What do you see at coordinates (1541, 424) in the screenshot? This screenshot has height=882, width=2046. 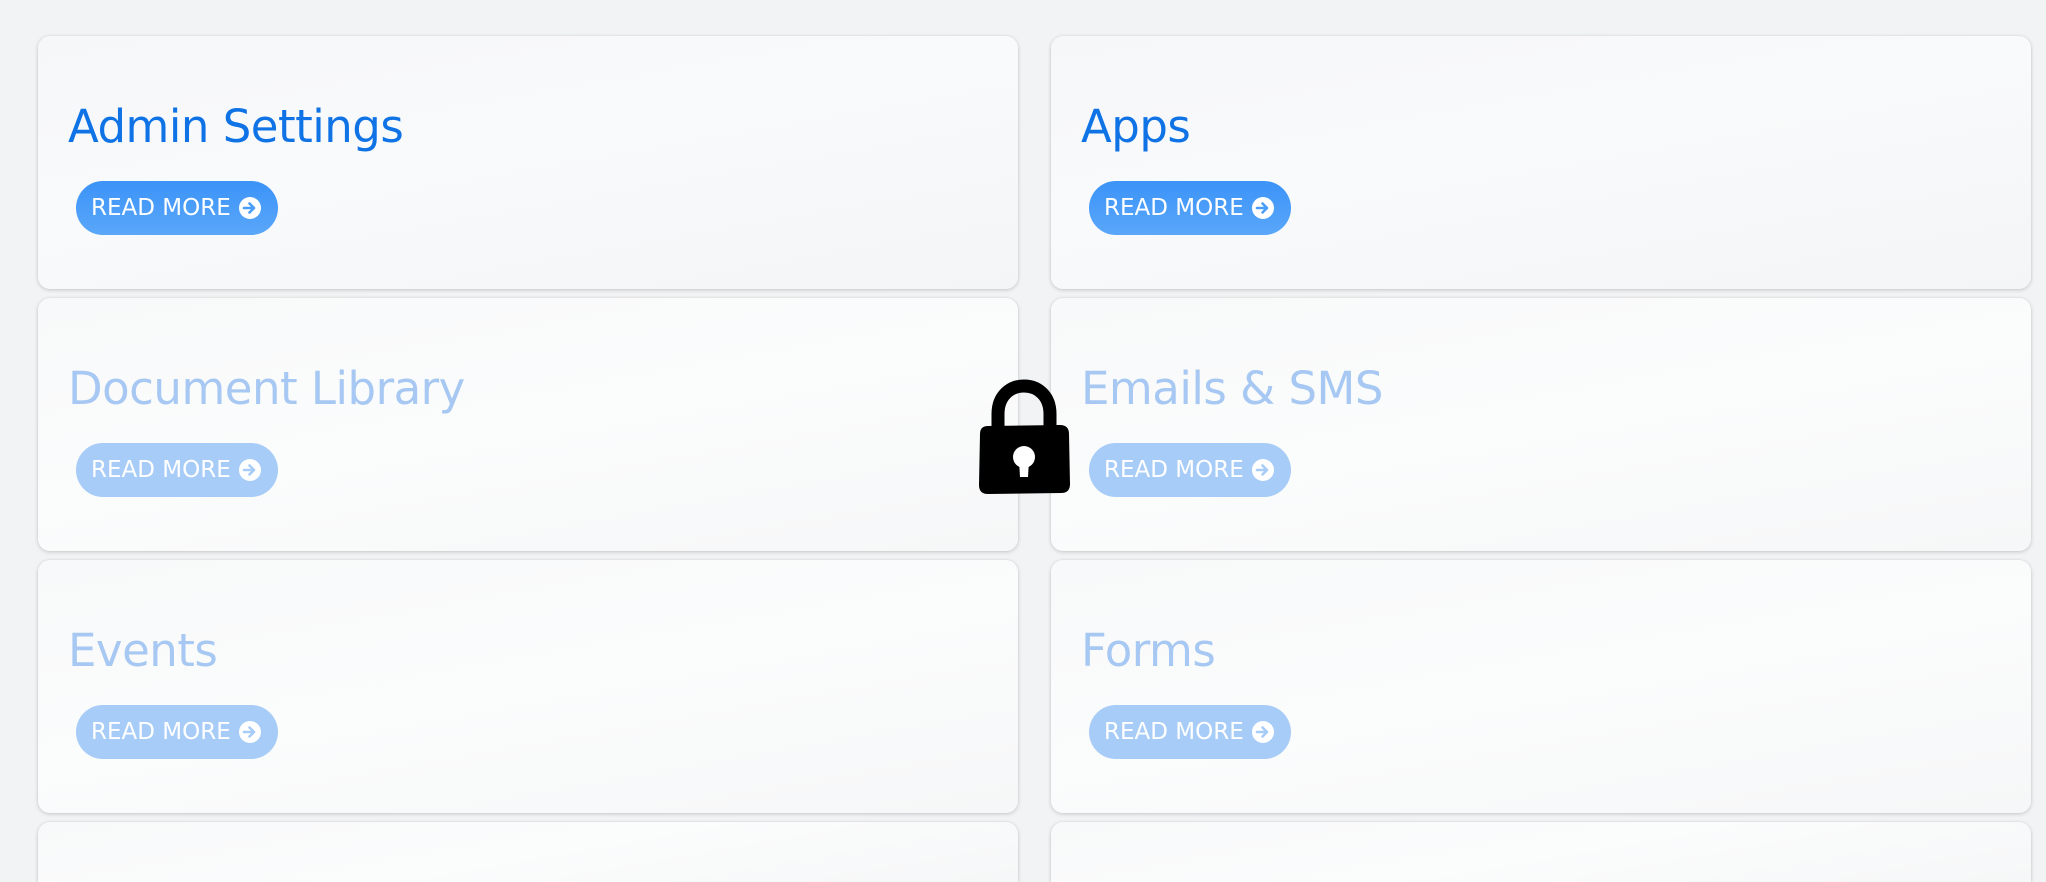 I see `module-card-emails-sms: Emails & SMS READ MORE` at bounding box center [1541, 424].